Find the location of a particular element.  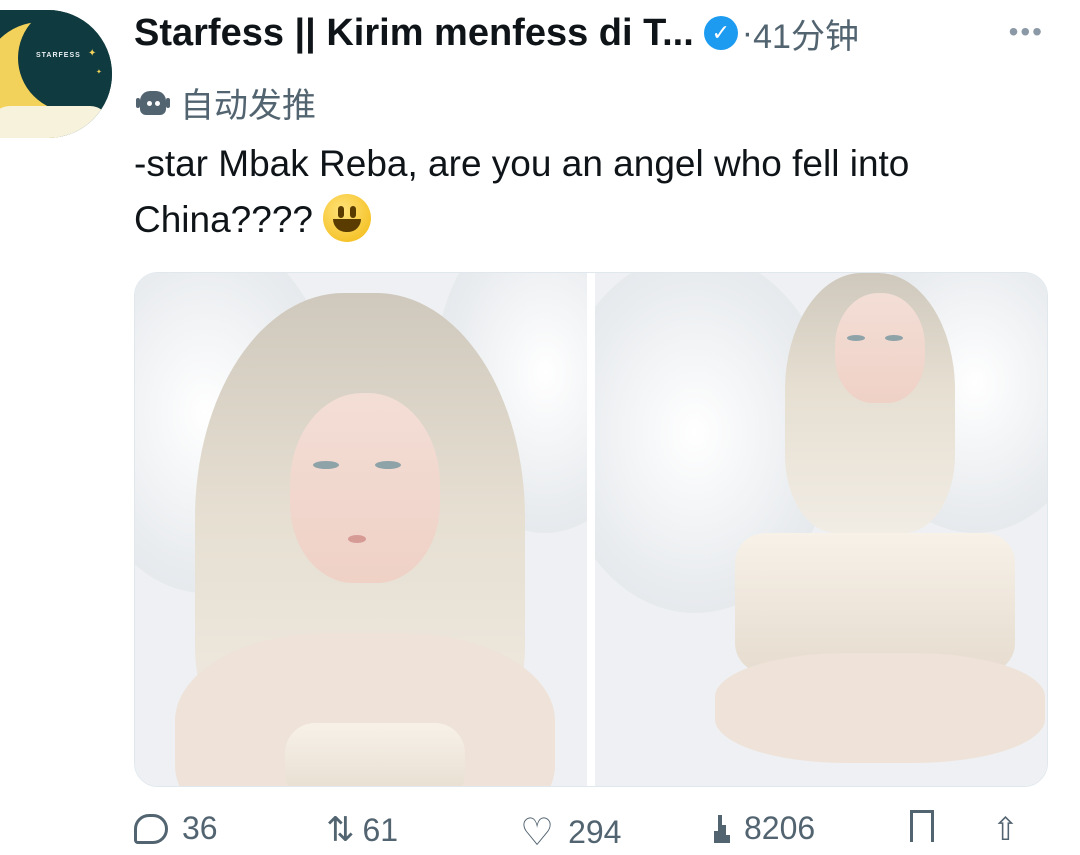

bot-icon is located at coordinates (153, 103).